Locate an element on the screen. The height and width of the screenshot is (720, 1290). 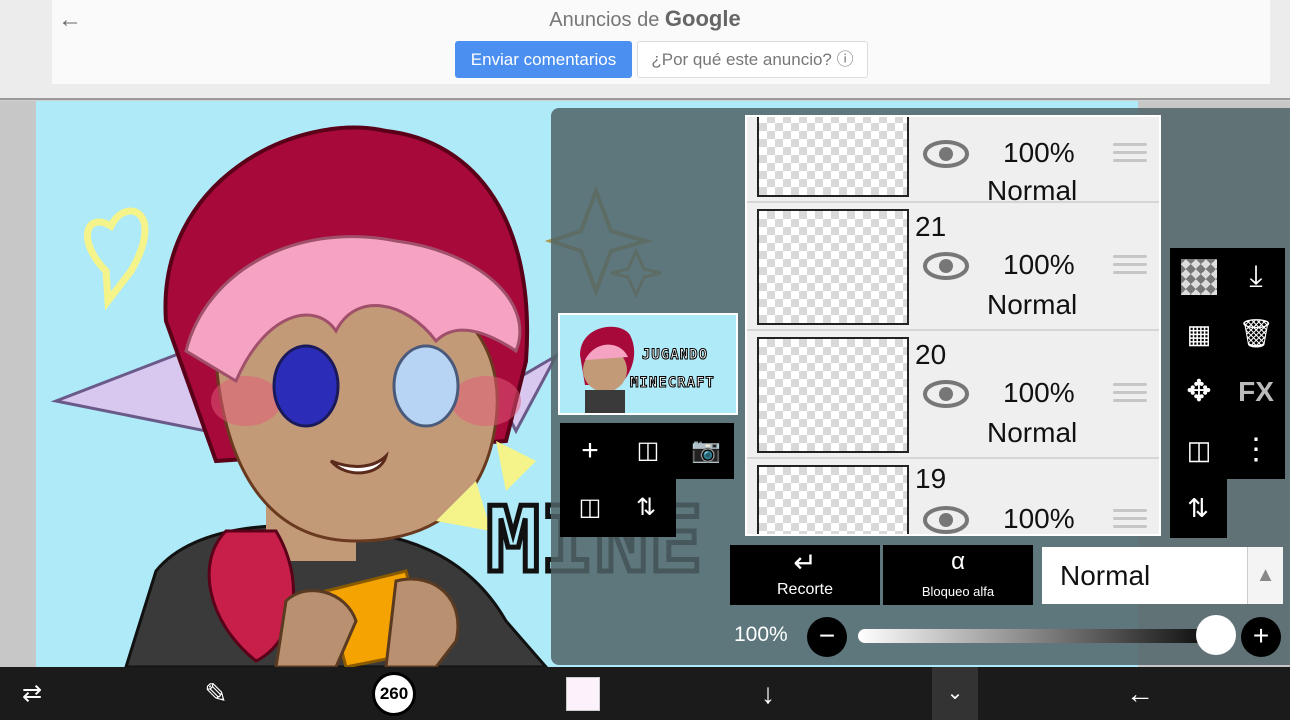
down-arrow-icon: ↓ is located at coordinates (768, 693).